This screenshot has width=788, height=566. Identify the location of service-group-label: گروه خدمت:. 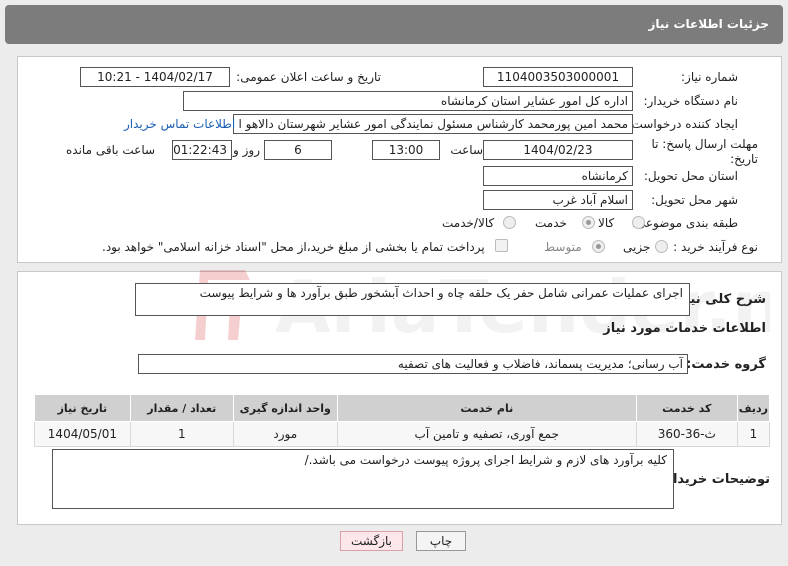
(726, 364).